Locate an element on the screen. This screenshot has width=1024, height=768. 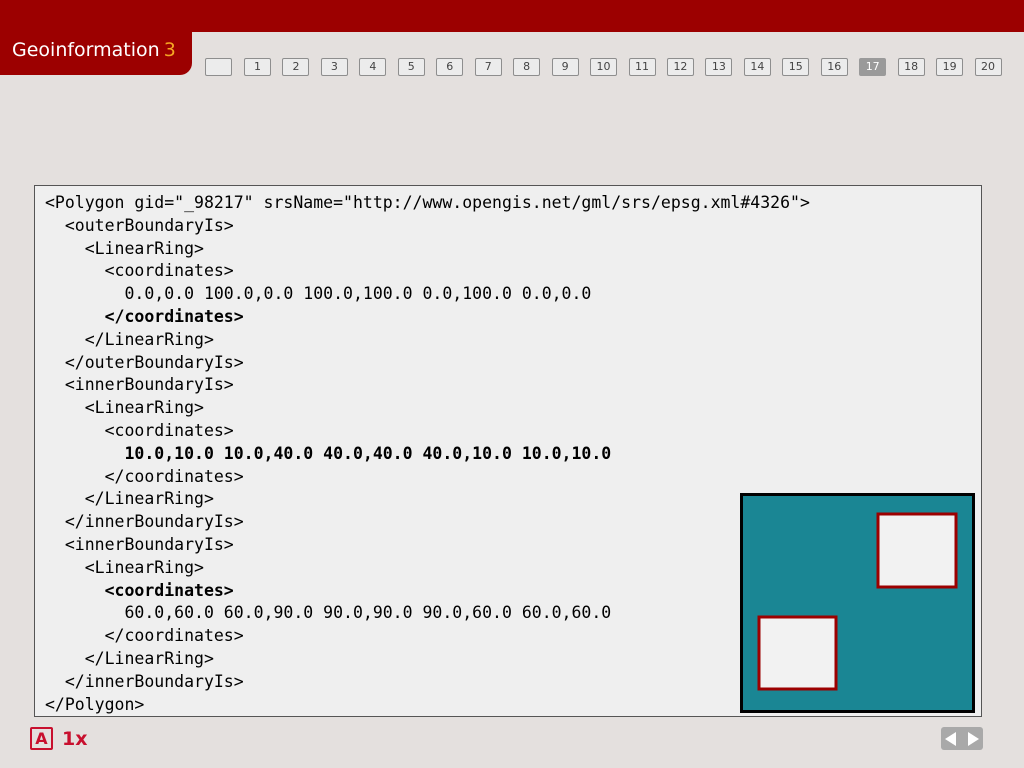
slide-button-6: 6 is located at coordinates (450, 67).